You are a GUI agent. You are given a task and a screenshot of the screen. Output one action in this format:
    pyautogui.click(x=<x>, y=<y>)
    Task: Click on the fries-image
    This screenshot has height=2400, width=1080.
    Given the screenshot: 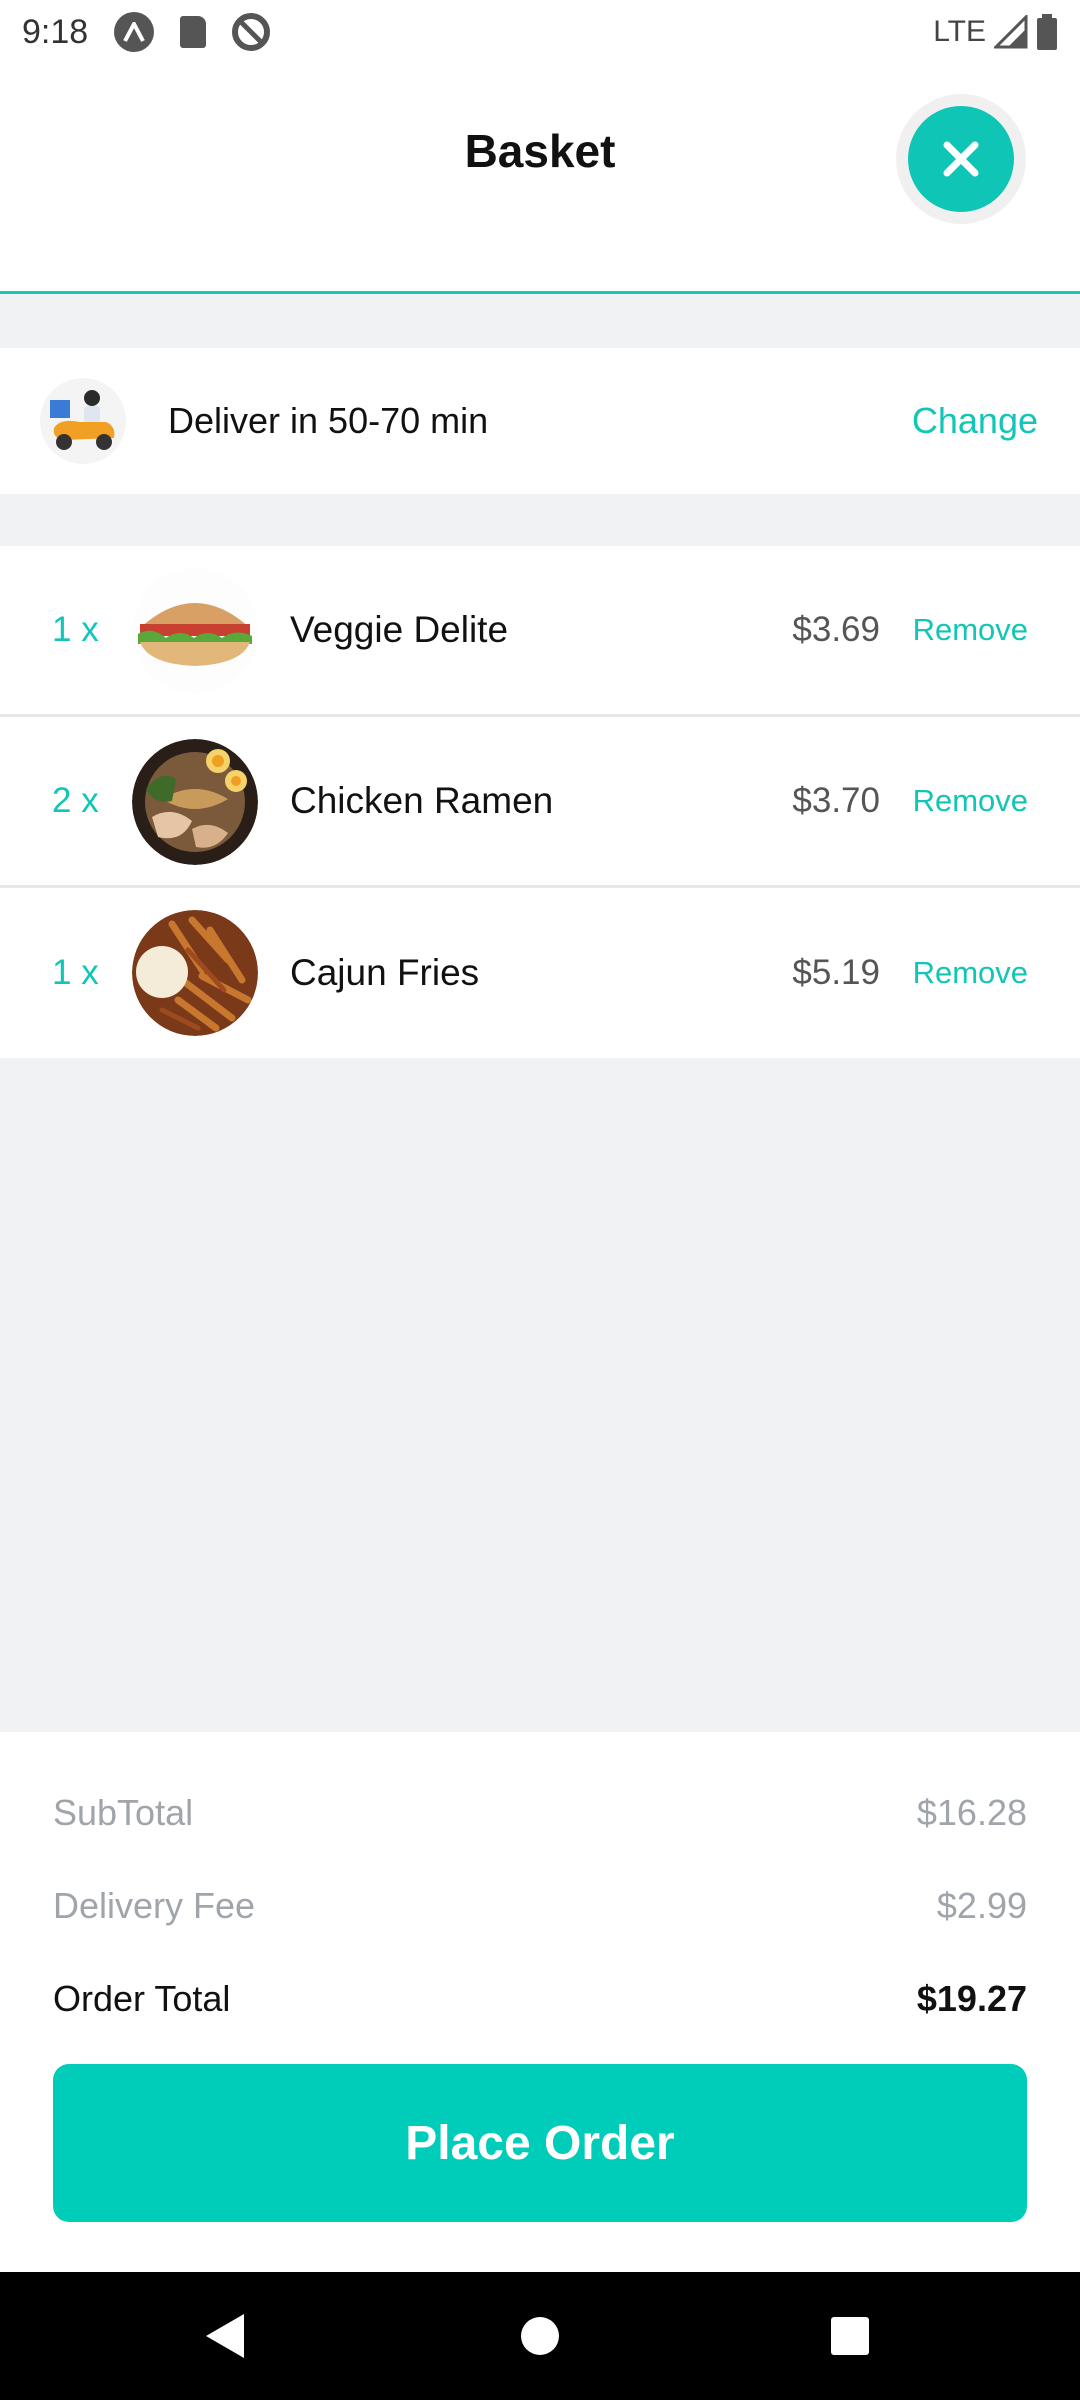 What is the action you would take?
    pyautogui.click(x=195, y=973)
    